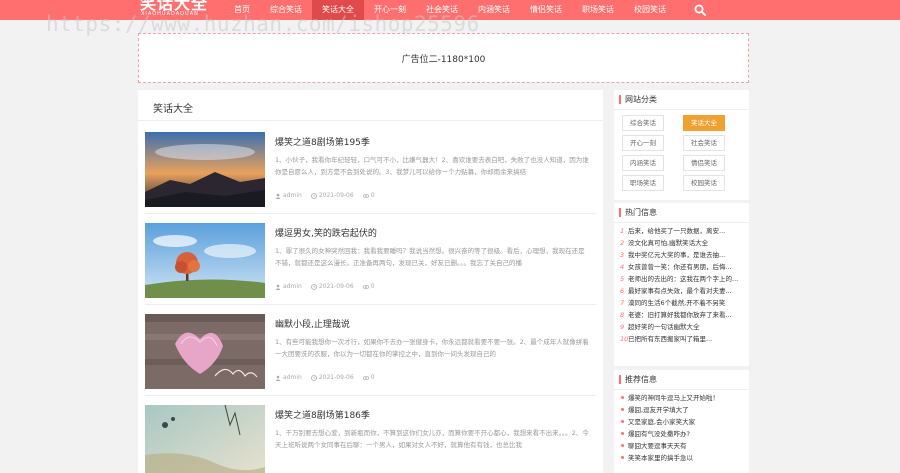  What do you see at coordinates (622, 327) in the screenshot?
I see `hot-rank: 9` at bounding box center [622, 327].